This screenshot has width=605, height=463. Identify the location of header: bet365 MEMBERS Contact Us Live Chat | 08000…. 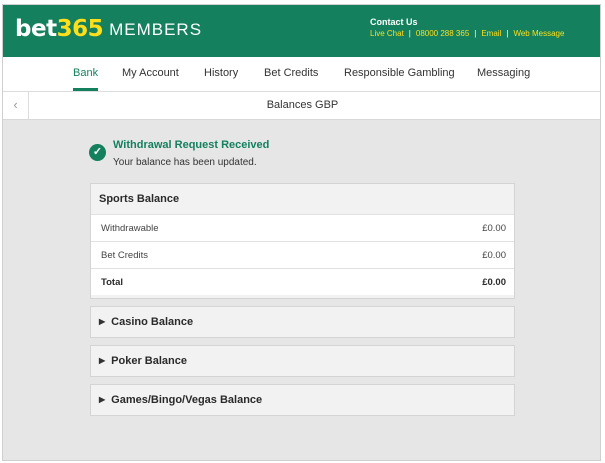
(301, 31).